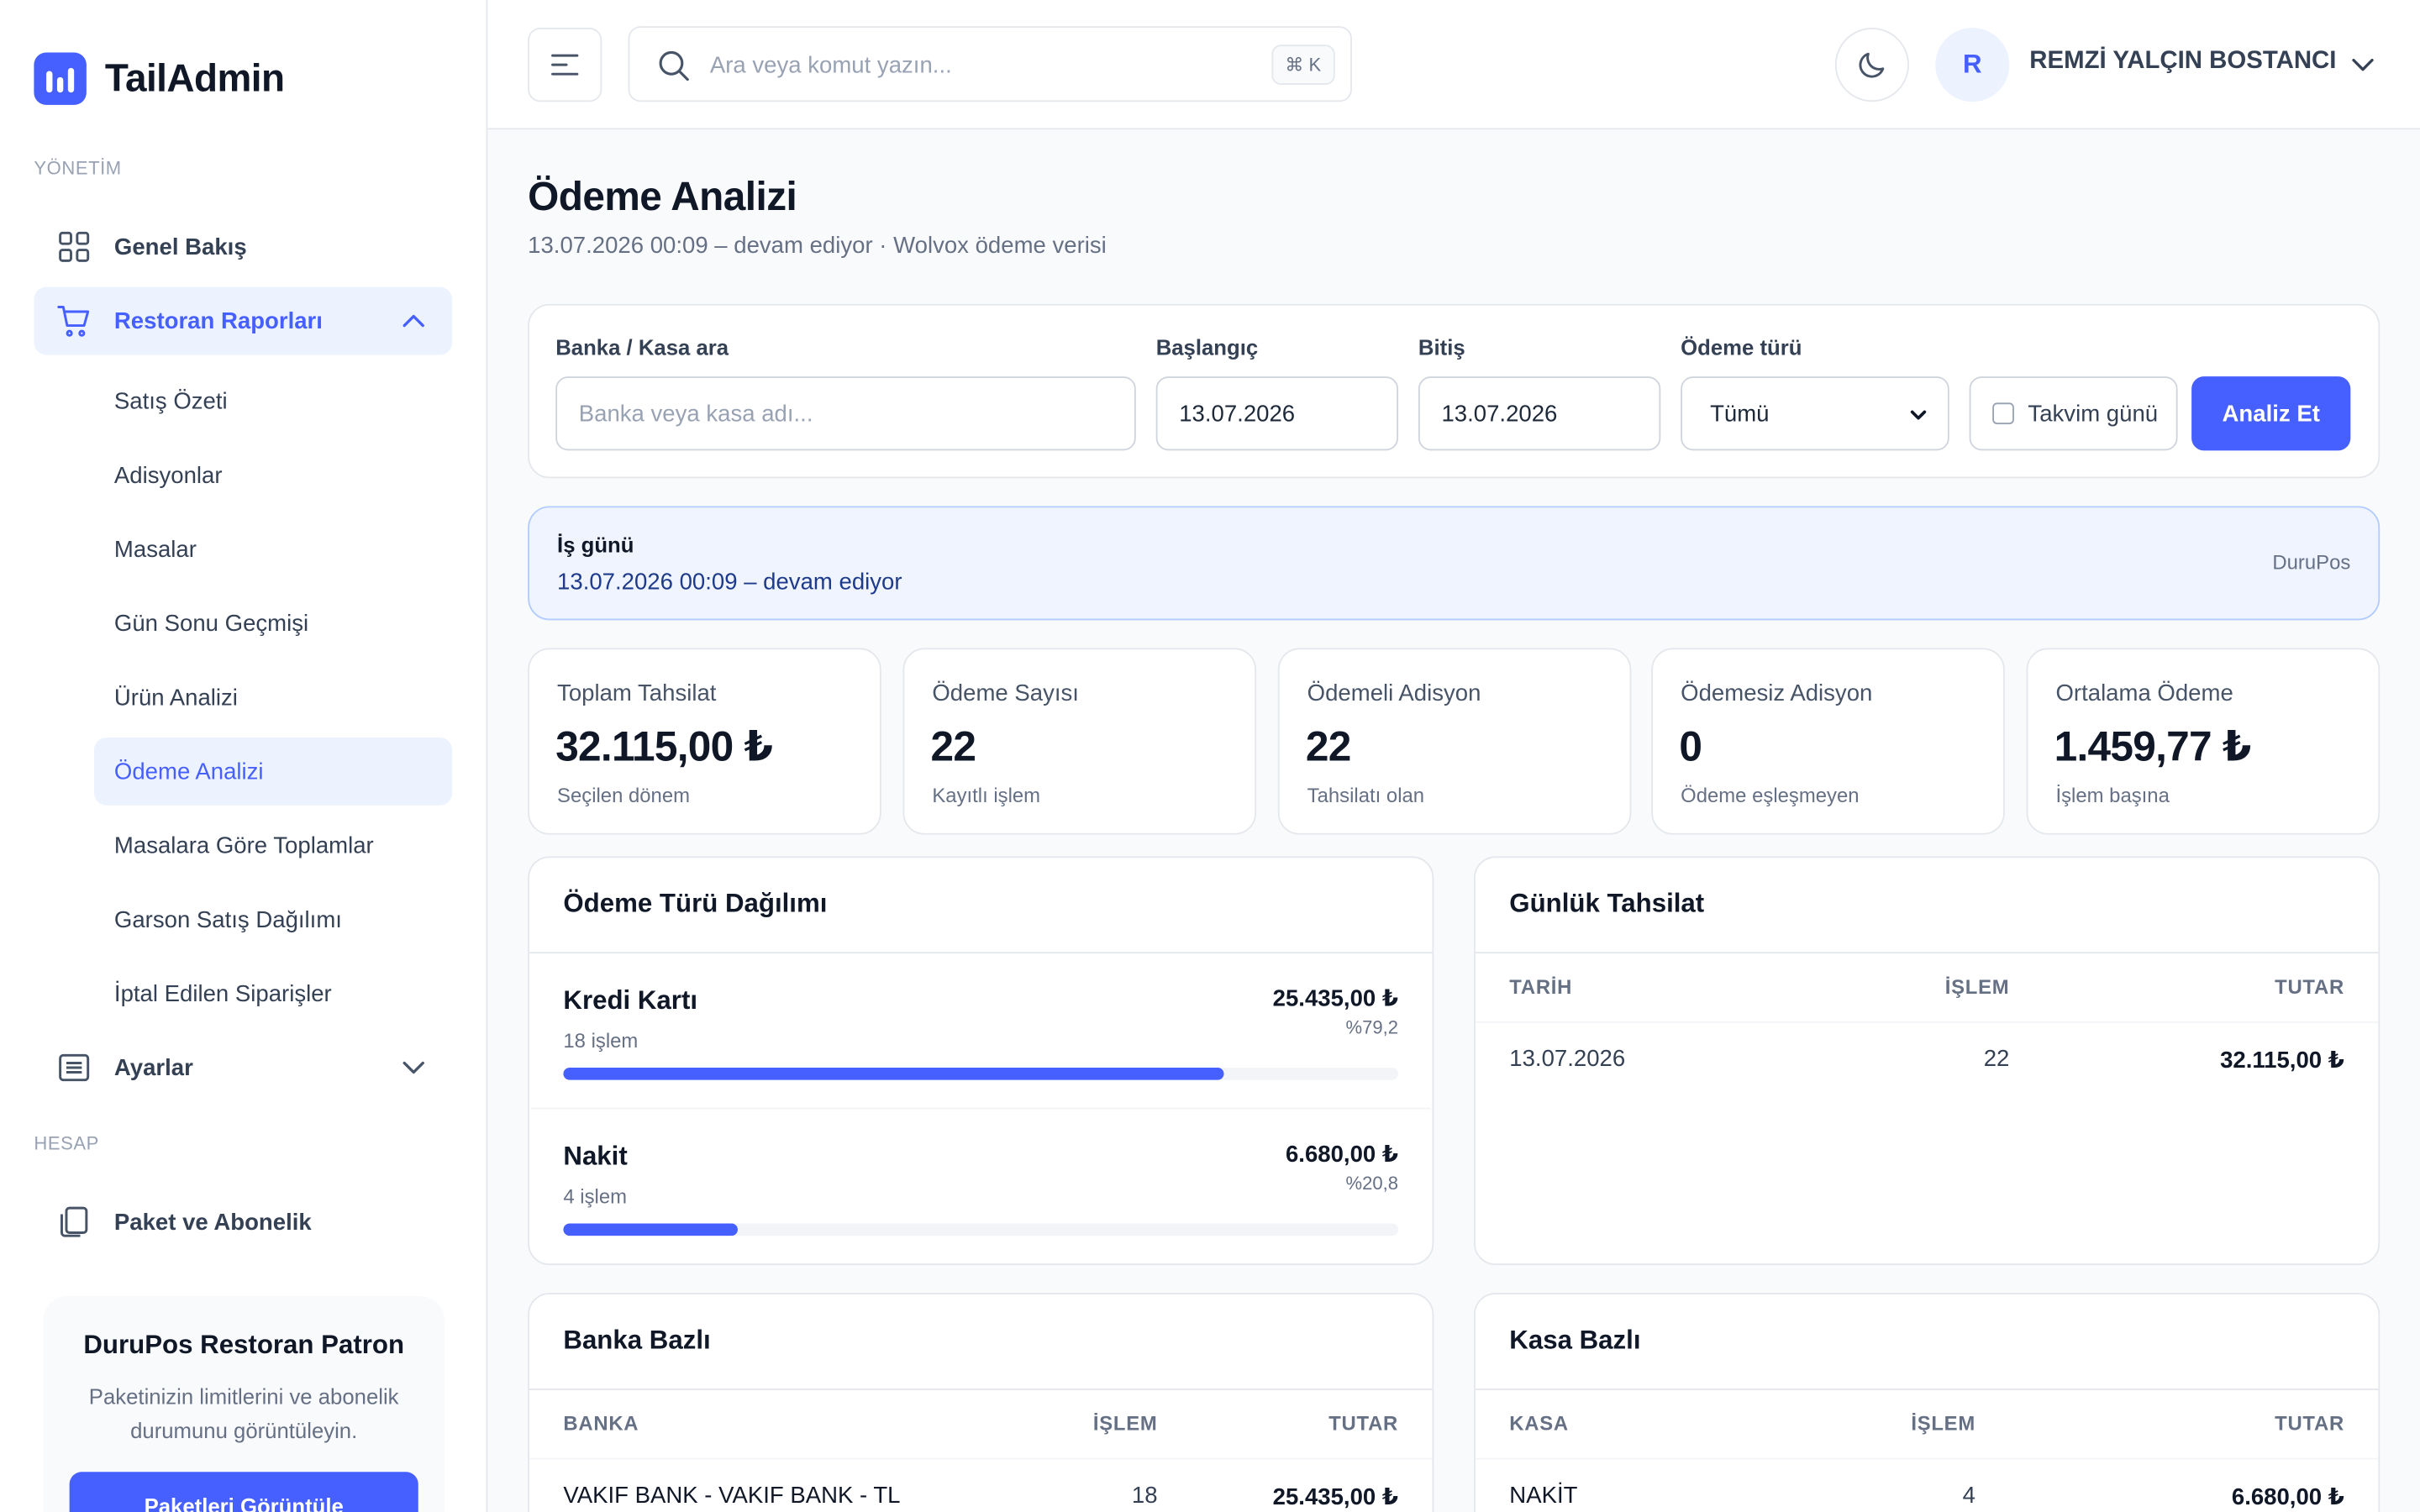  Describe the element at coordinates (1277, 413) in the screenshot. I see `start-date-input: 13.07.2026` at that location.